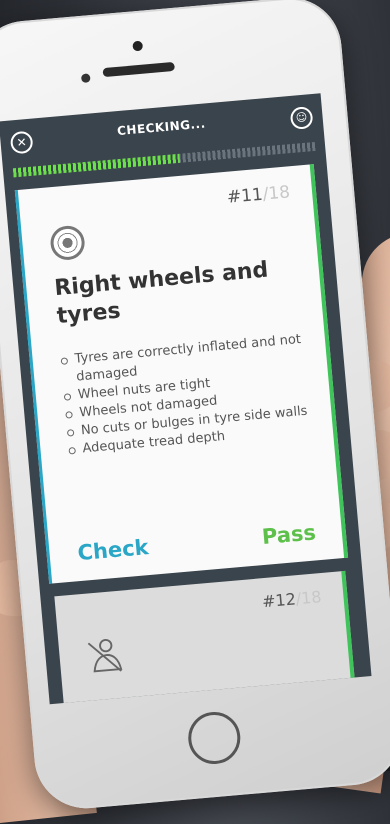 This screenshot has height=824, width=390. I want to click on card-index: #11, so click(245, 196).